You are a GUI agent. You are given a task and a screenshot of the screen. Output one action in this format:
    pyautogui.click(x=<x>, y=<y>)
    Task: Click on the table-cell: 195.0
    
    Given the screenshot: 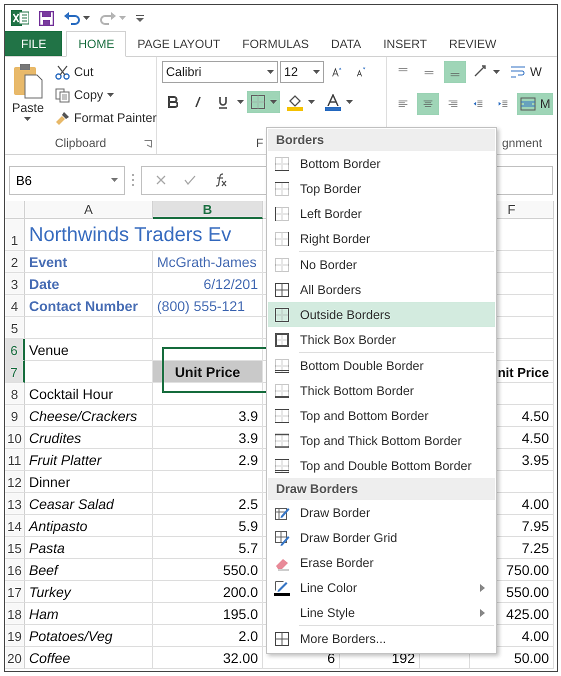 What is the action you would take?
    pyautogui.click(x=208, y=614)
    